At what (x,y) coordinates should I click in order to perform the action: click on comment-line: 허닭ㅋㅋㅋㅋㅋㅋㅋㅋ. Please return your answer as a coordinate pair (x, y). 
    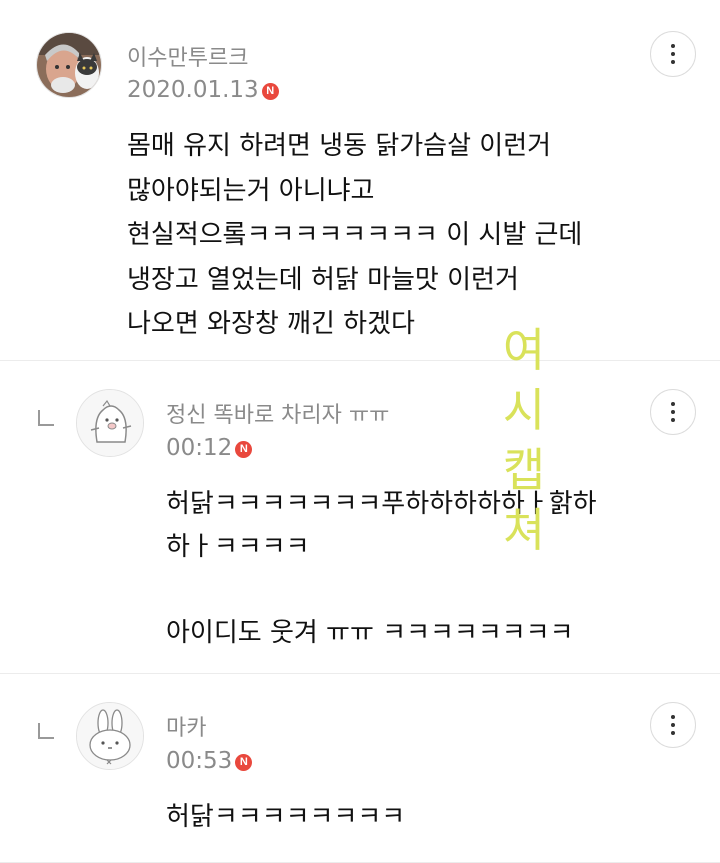
    Looking at the image, I should click on (286, 817).